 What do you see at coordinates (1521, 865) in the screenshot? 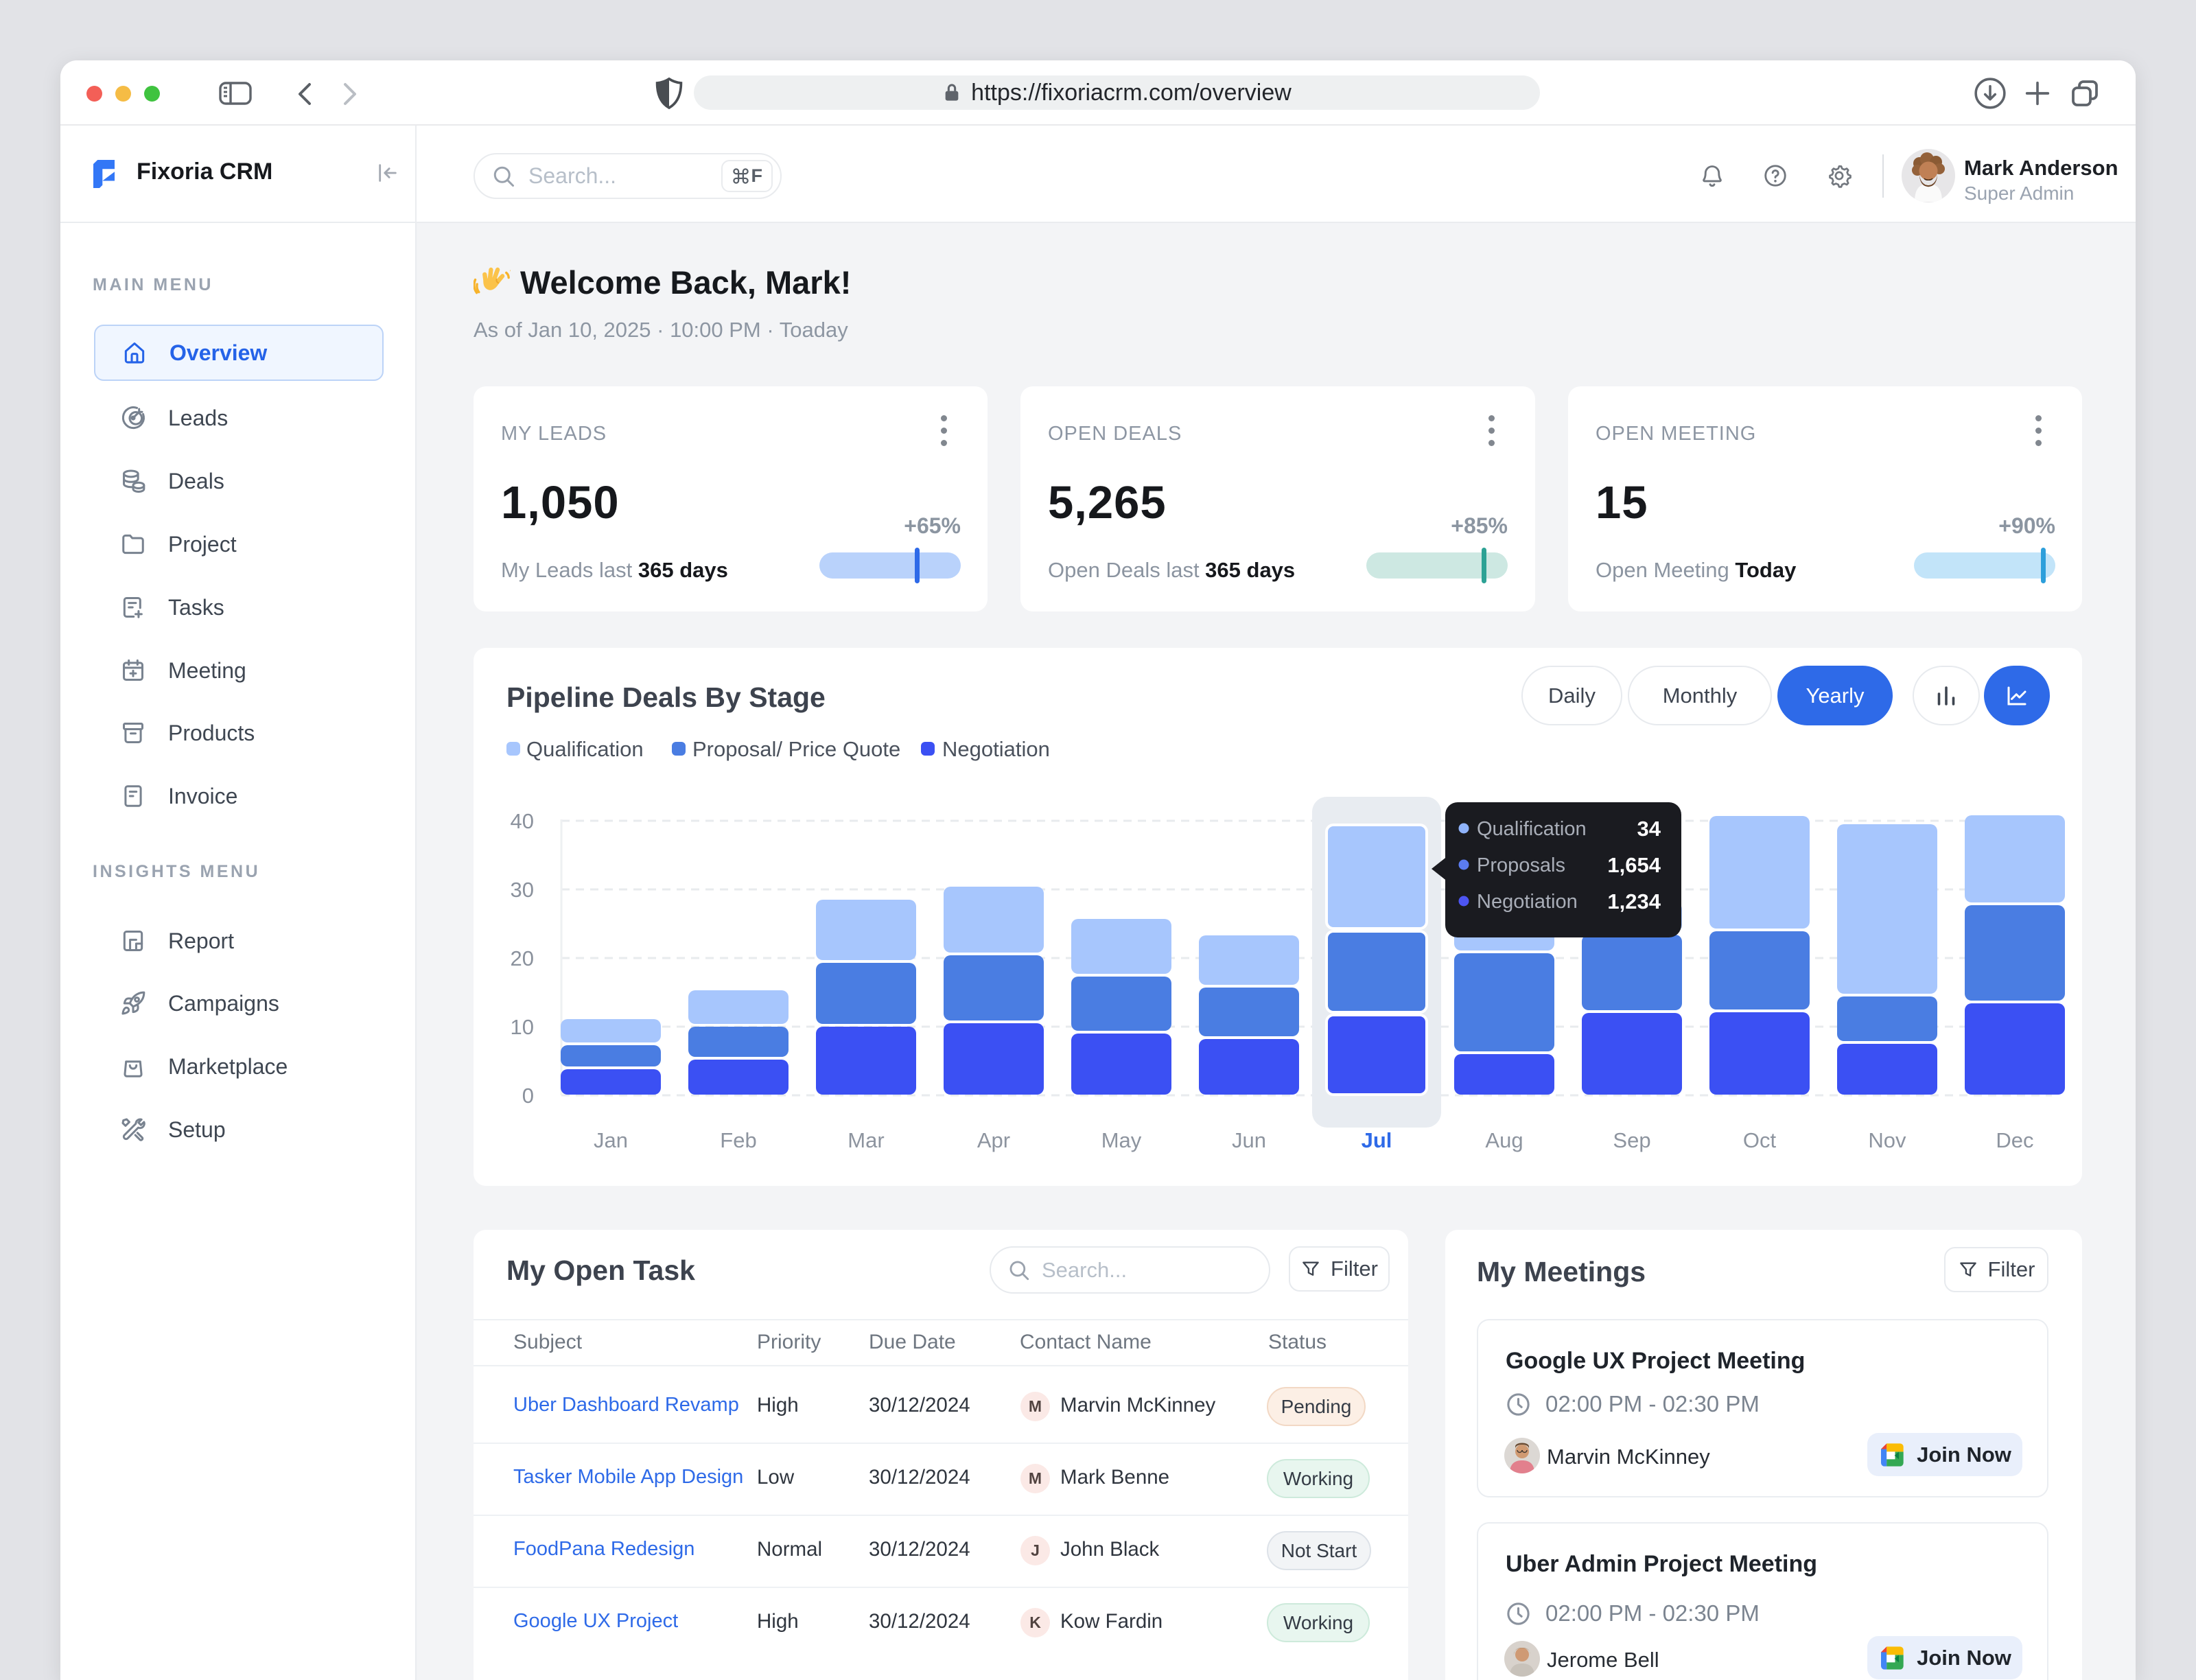
I see `svg-text: Proposals` at bounding box center [1521, 865].